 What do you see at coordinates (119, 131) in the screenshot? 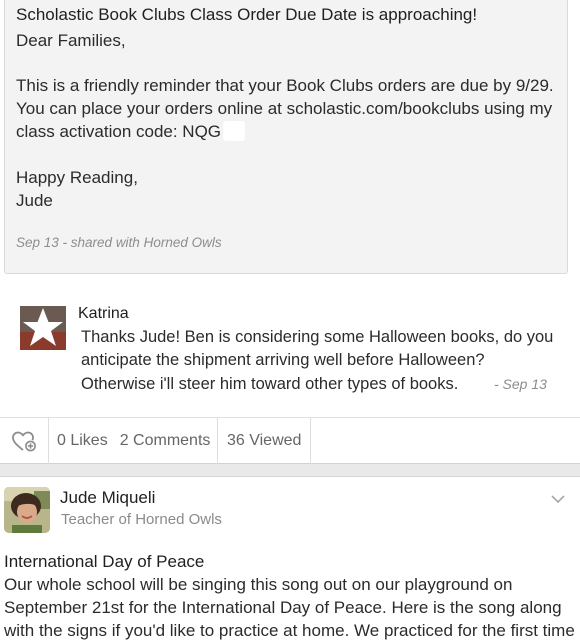
I see `activation-code-text: class activation code: NQG` at bounding box center [119, 131].